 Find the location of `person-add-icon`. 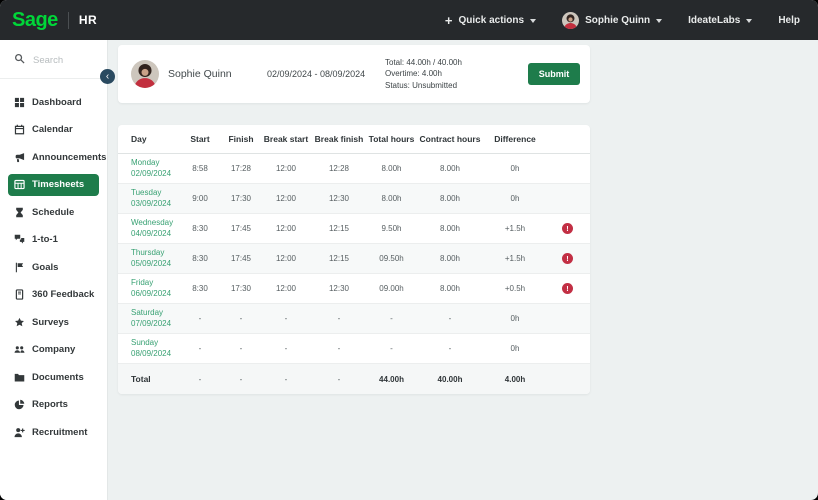

person-add-icon is located at coordinates (19, 432).